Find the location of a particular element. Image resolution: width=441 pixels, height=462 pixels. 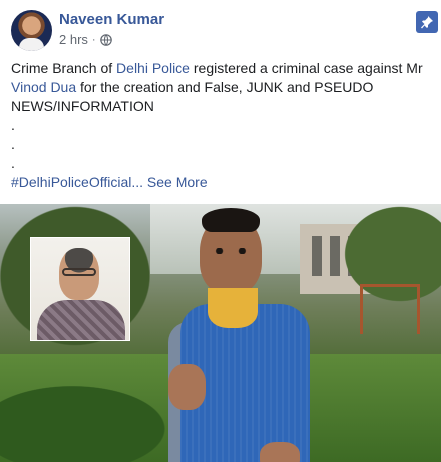

post-meta: 2 hrs · is located at coordinates (85, 39).